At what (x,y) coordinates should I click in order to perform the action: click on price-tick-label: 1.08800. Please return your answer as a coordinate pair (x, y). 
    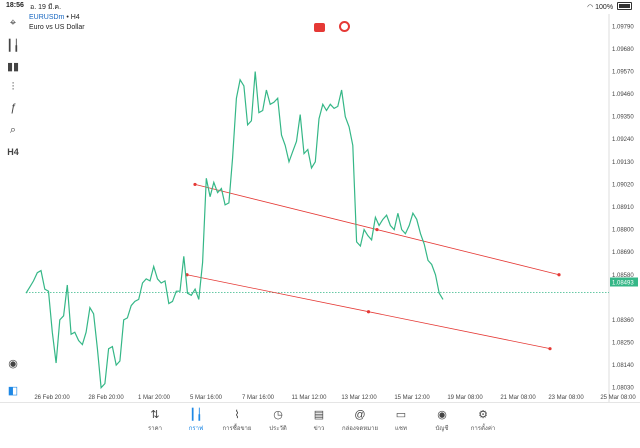
    Looking at the image, I should click on (623, 231).